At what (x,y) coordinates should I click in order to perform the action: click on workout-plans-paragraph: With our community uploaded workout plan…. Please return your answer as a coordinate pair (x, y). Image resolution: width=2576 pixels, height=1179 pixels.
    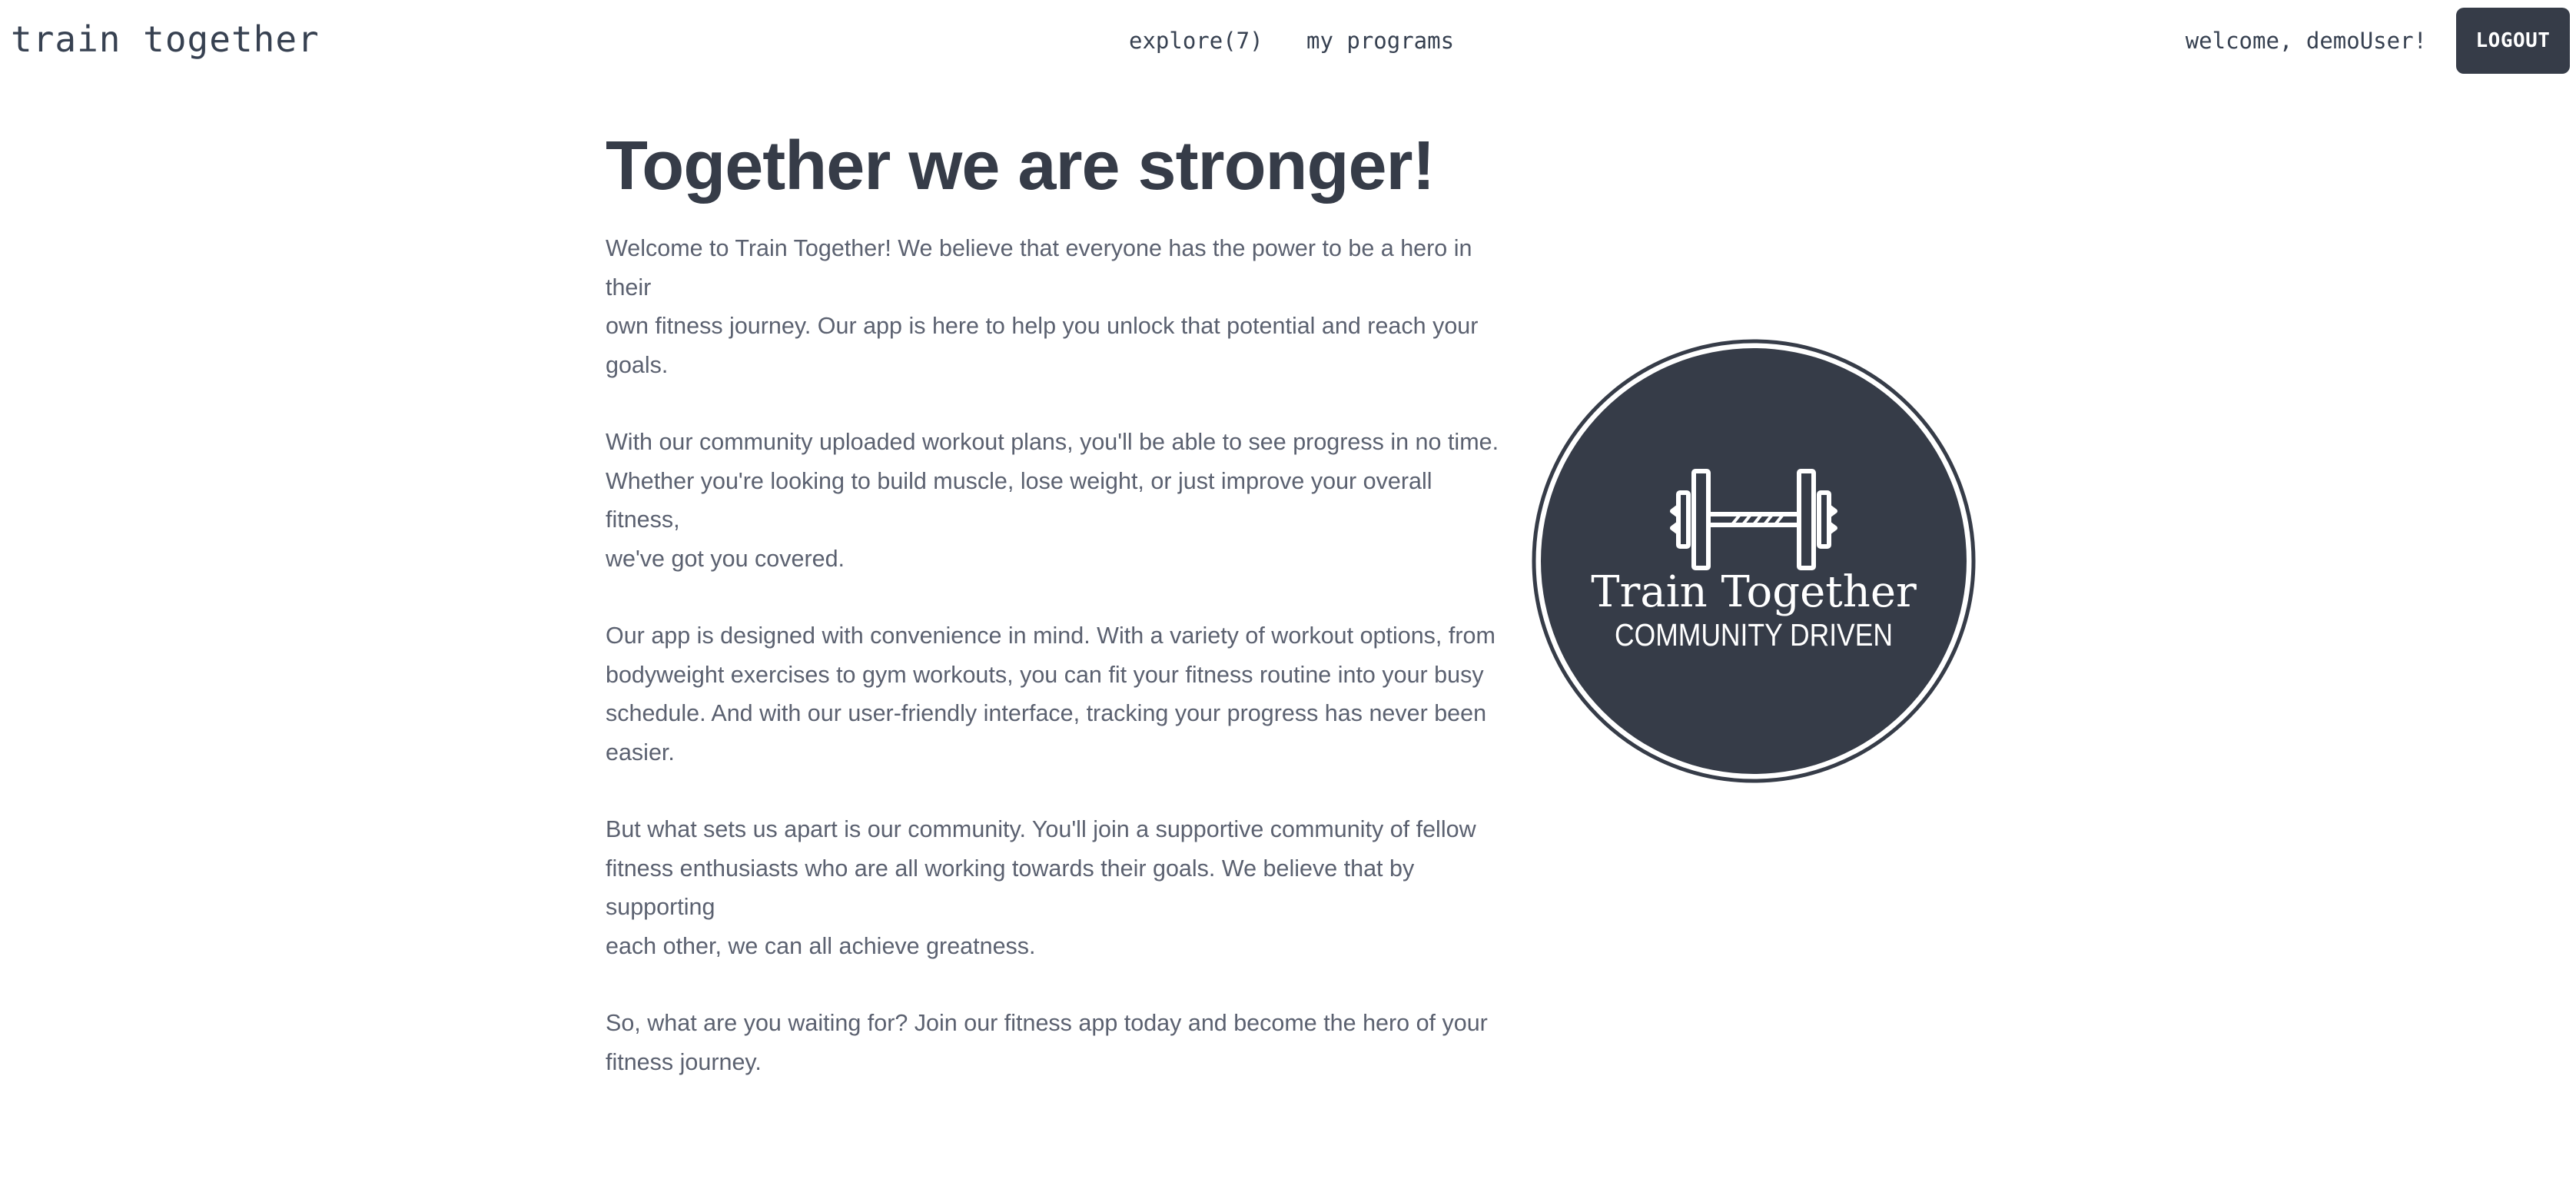
    Looking at the image, I should click on (1055, 500).